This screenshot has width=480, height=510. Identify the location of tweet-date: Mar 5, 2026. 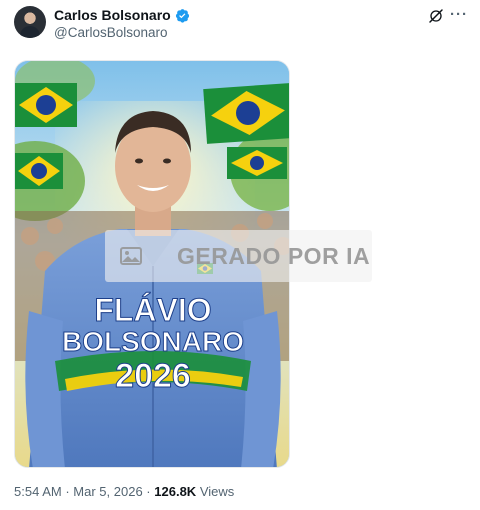
(107, 491).